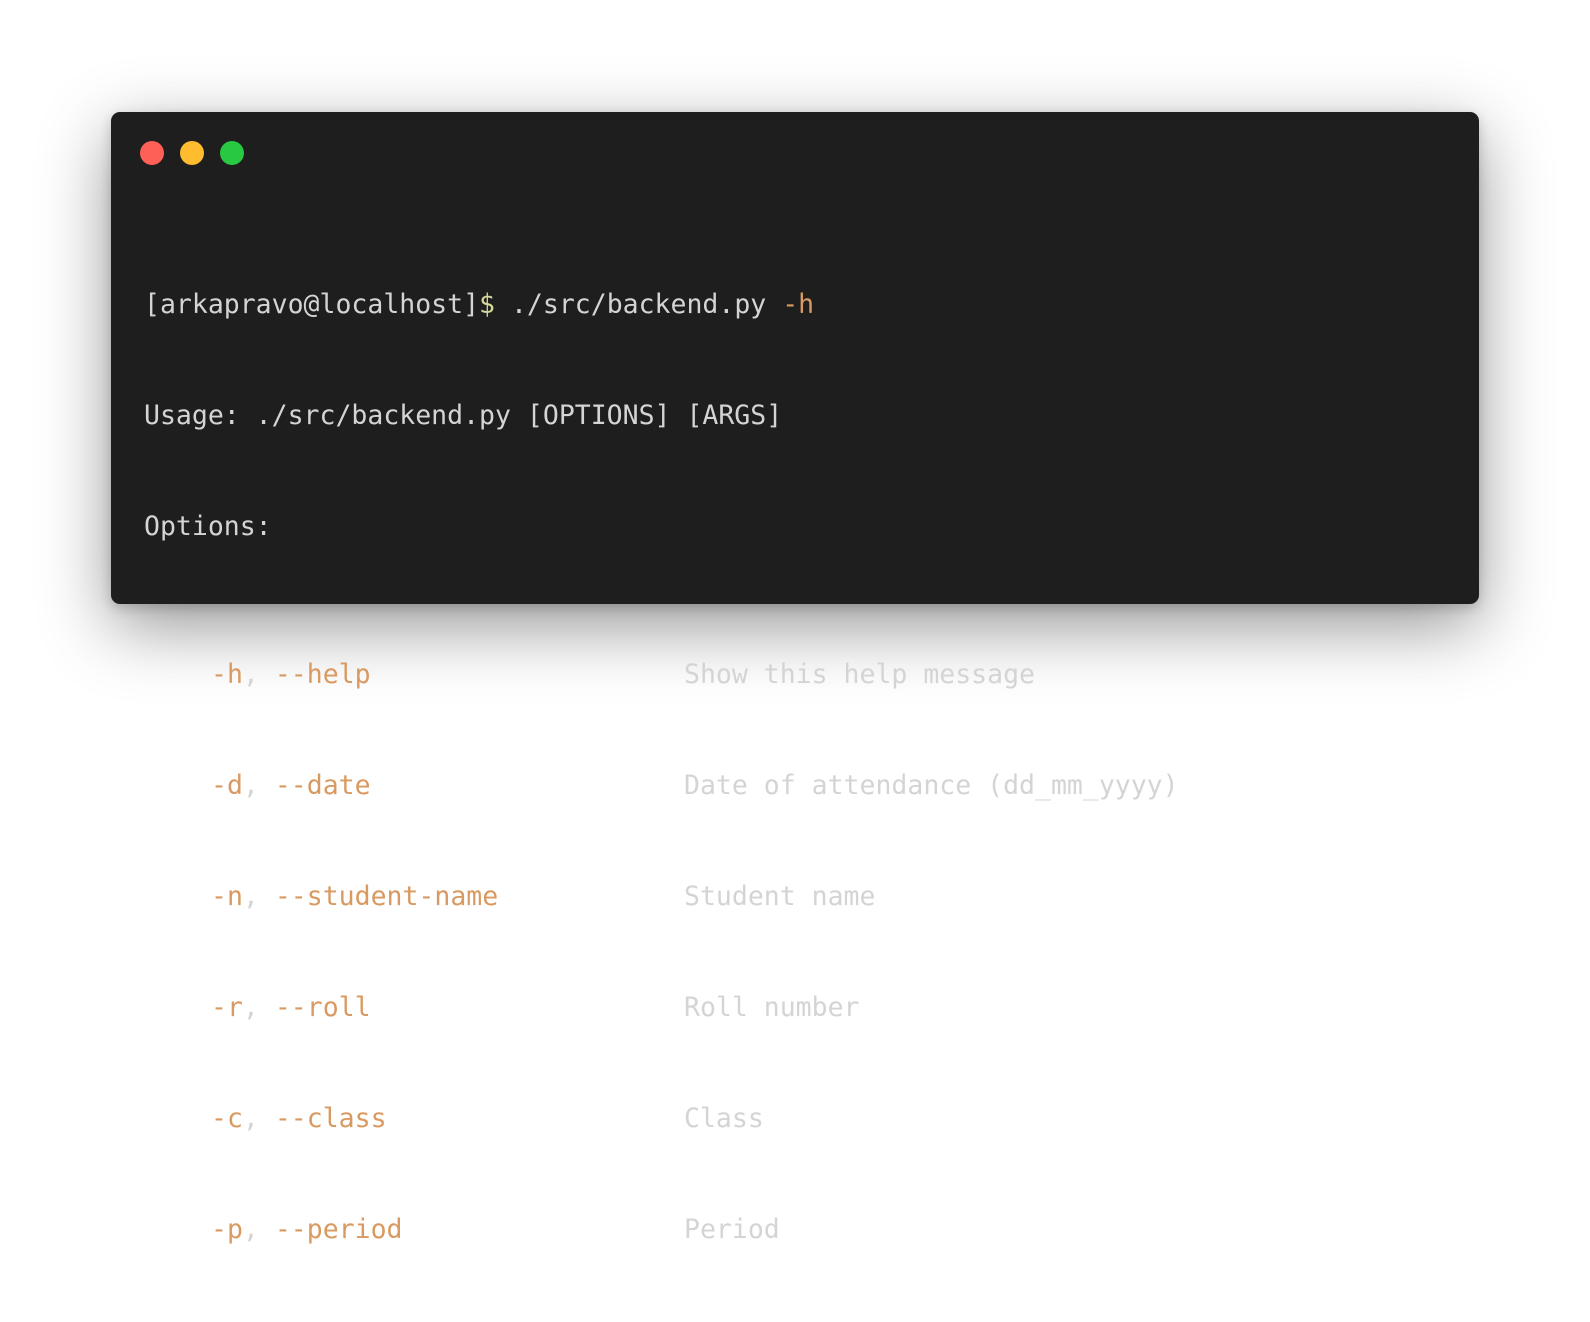  Describe the element at coordinates (208, 526) in the screenshot. I see `options-header: Options:` at that location.